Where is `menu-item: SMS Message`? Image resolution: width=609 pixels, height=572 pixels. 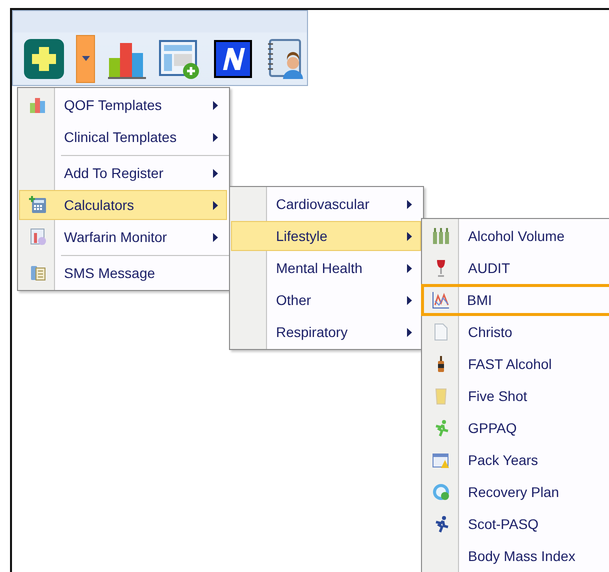 menu-item: SMS Message is located at coordinates (123, 273).